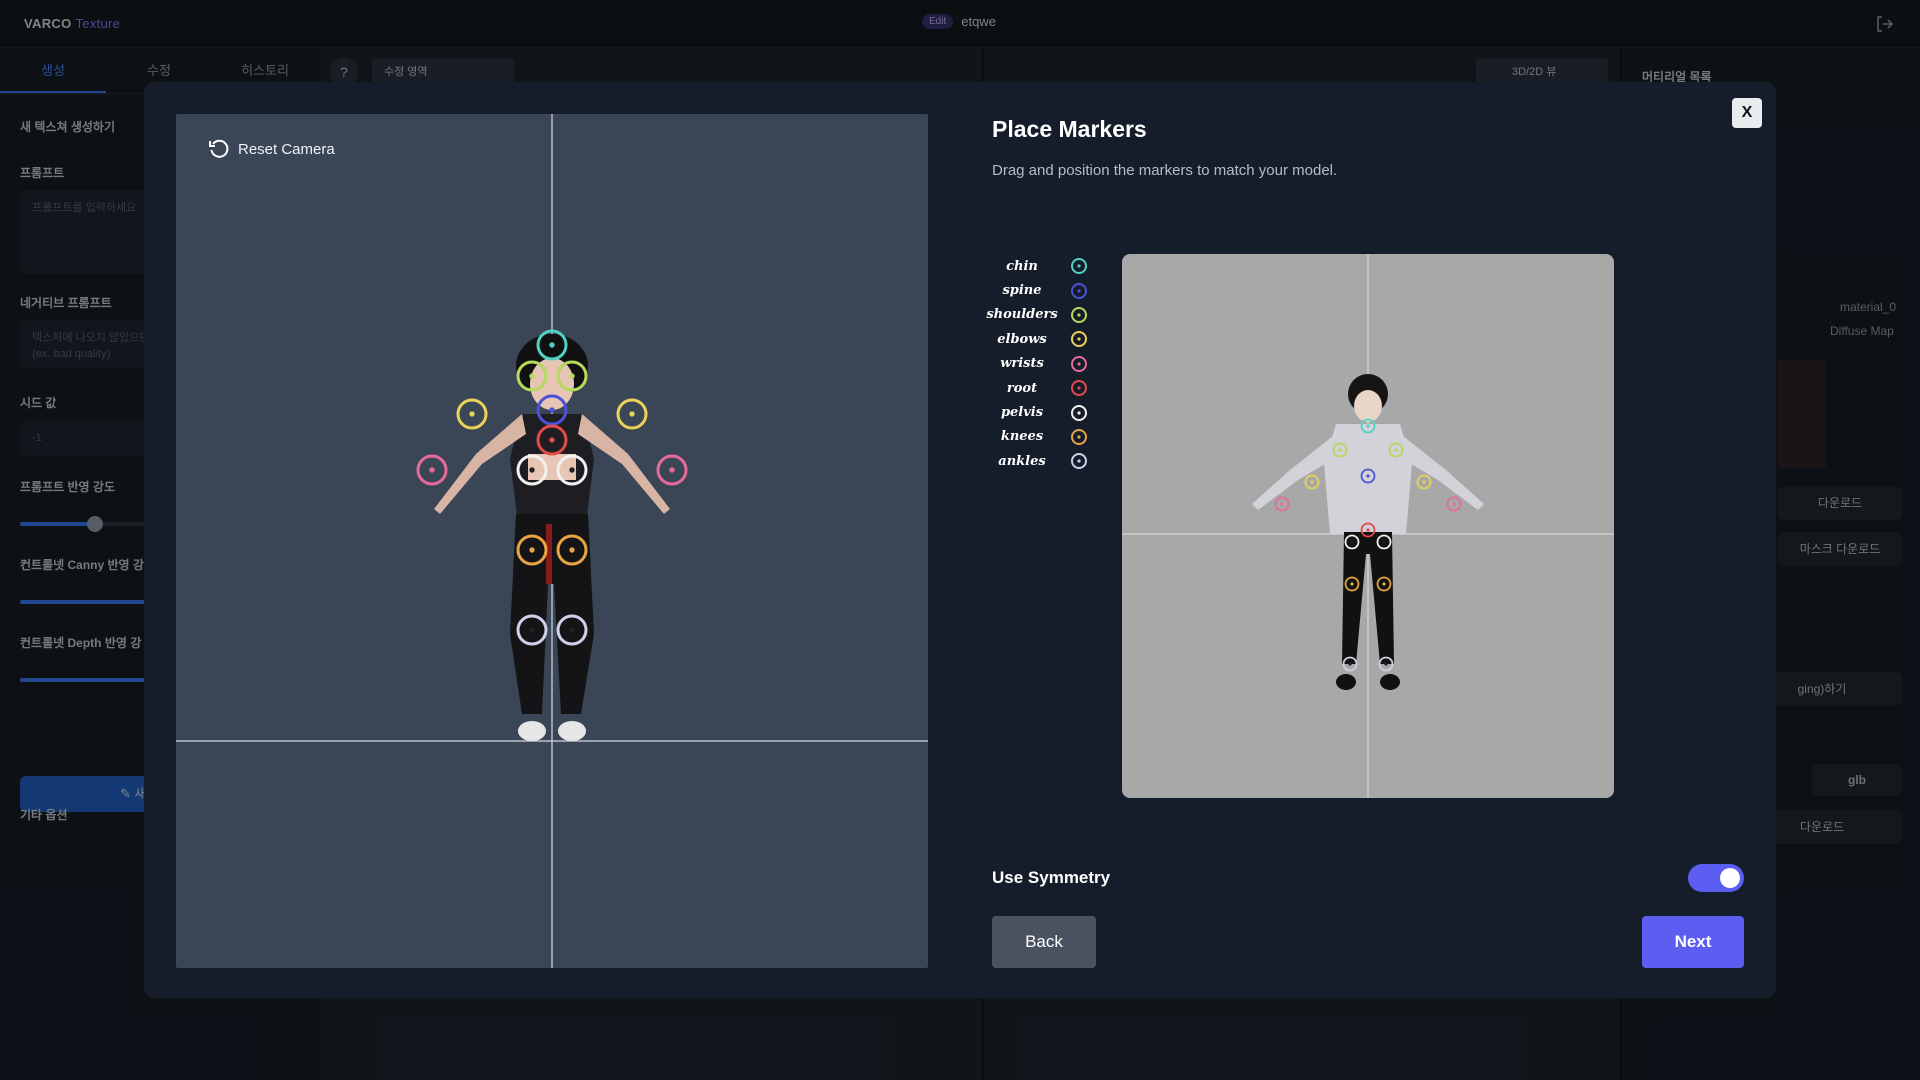 This screenshot has height=1080, width=1920. What do you see at coordinates (1079, 314) in the screenshot?
I see `marker-shoulders-icon` at bounding box center [1079, 314].